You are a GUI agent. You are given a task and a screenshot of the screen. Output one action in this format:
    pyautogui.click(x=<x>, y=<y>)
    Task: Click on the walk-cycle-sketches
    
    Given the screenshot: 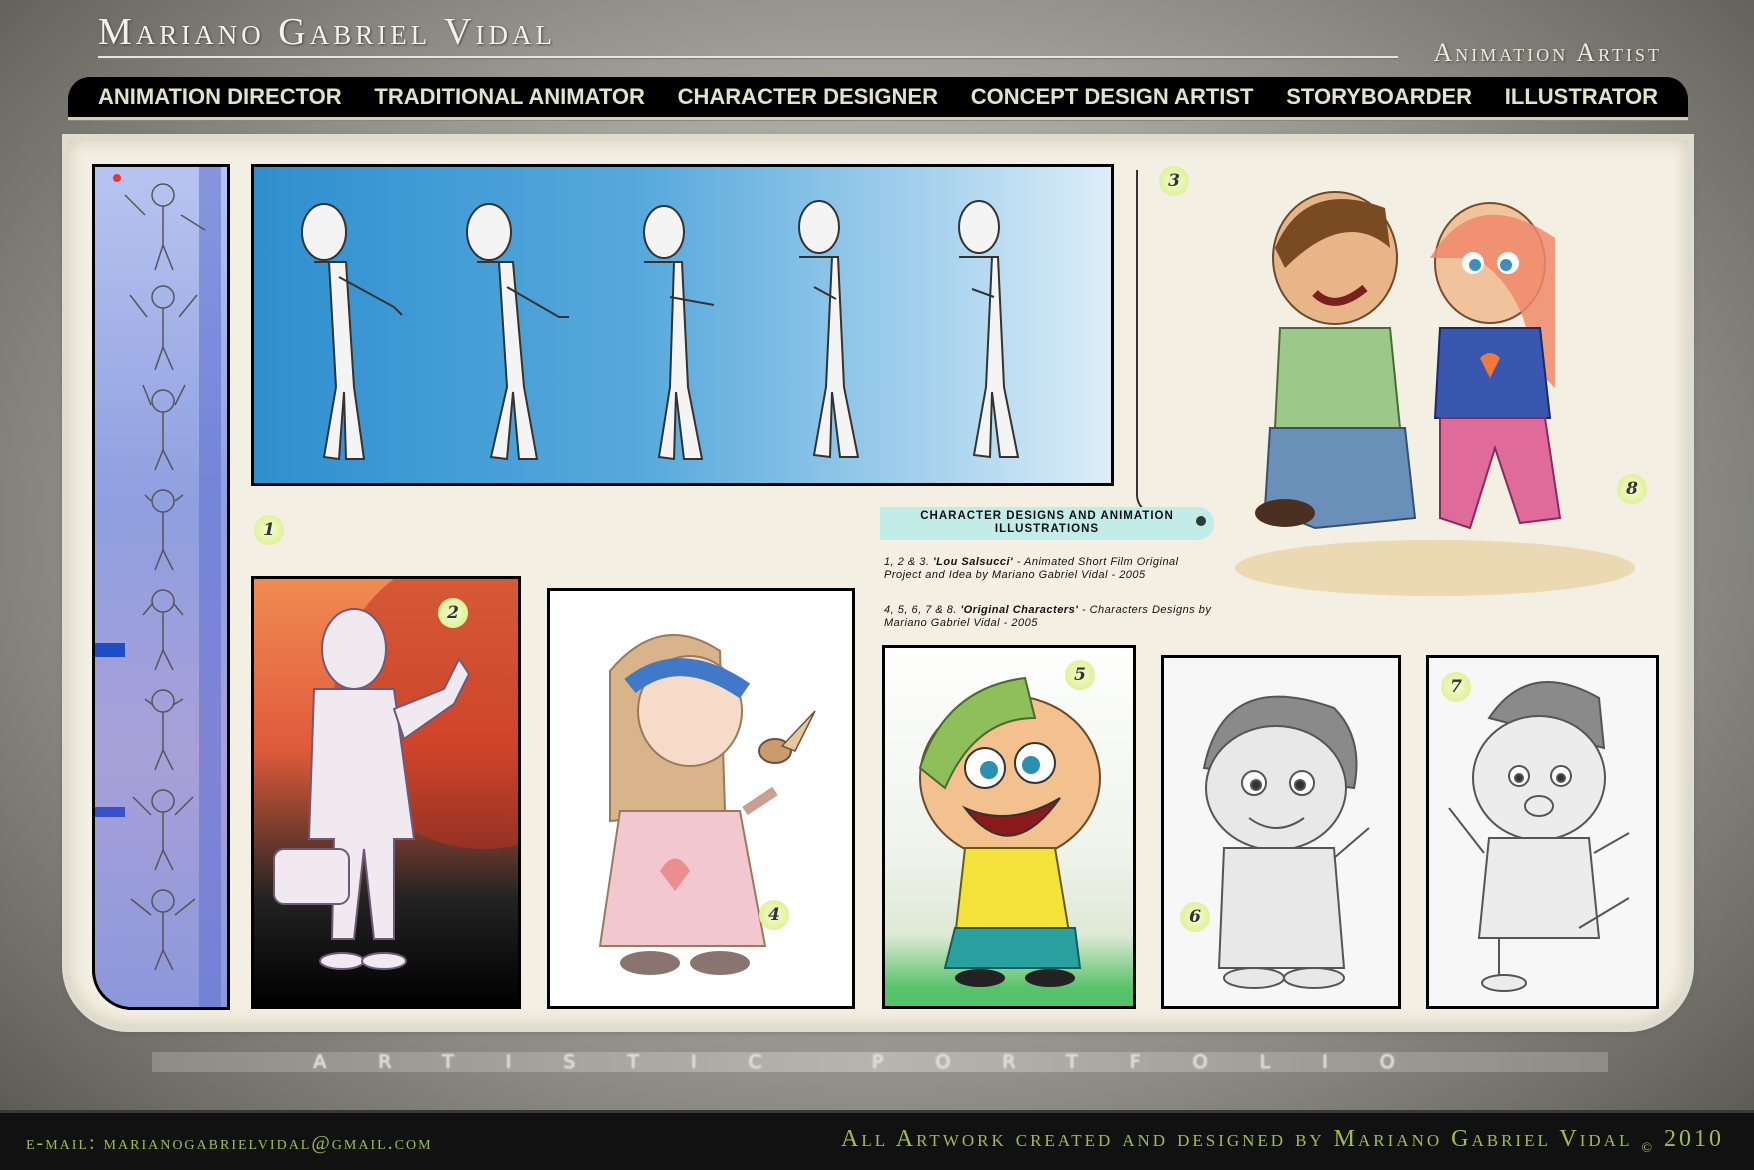 What is the action you would take?
    pyautogui.click(x=660, y=330)
    